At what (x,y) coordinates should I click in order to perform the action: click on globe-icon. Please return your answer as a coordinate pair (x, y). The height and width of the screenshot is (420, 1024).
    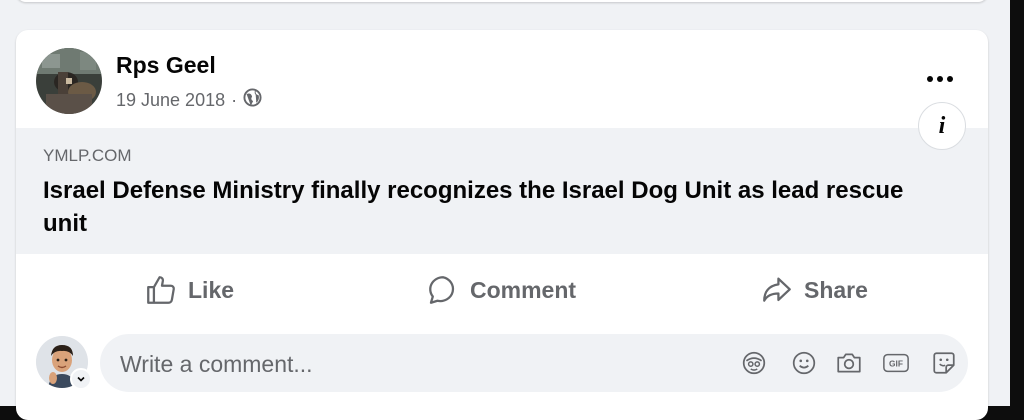
    Looking at the image, I should click on (252, 100).